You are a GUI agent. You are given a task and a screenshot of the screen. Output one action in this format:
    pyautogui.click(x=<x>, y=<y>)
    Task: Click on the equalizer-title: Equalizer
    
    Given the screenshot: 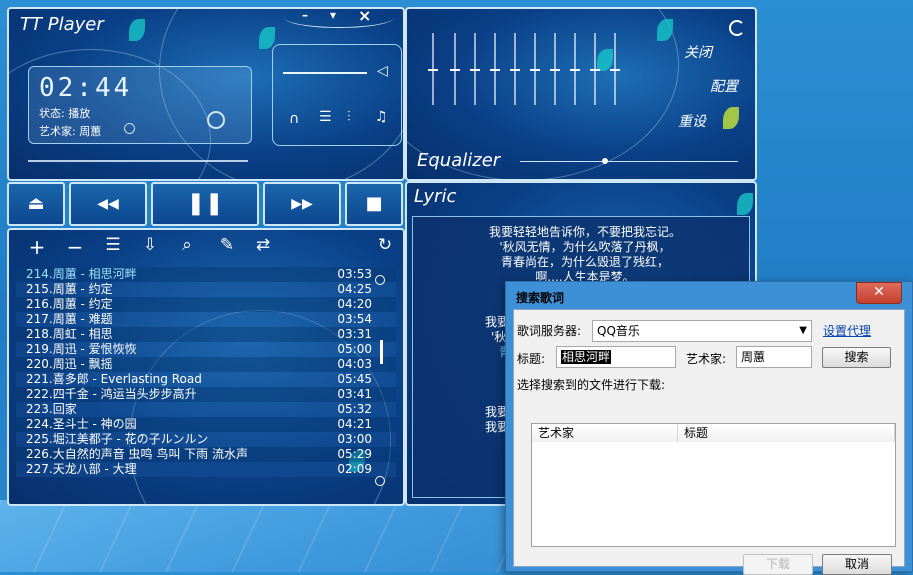 What is the action you would take?
    pyautogui.click(x=459, y=160)
    